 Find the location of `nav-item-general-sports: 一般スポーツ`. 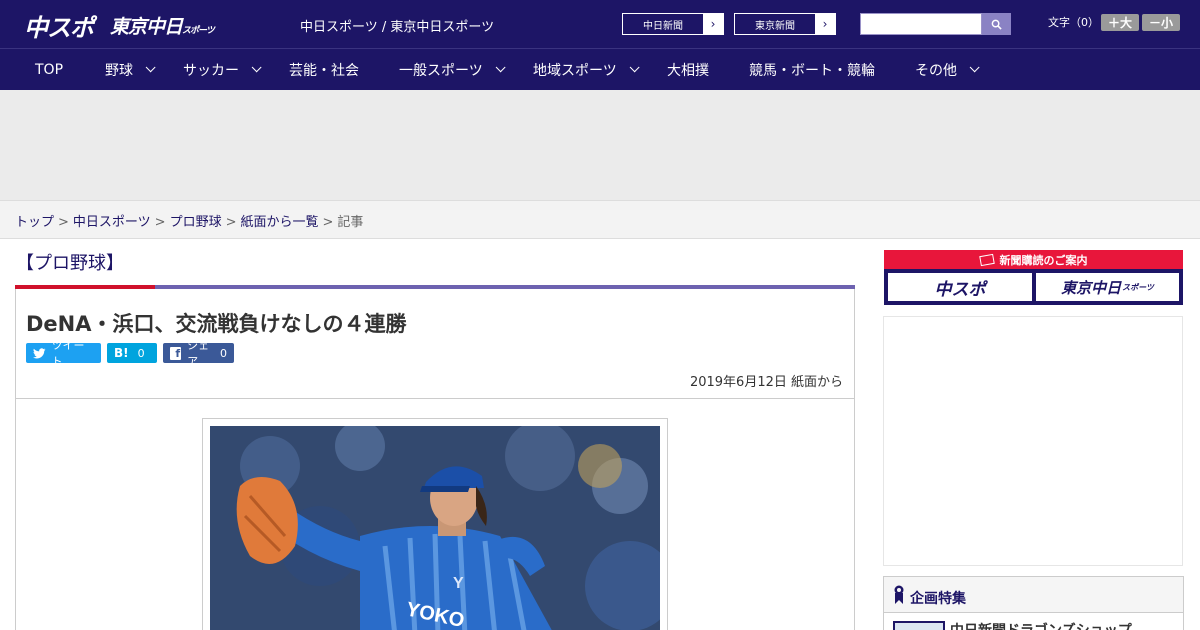

nav-item-general-sports: 一般スポーツ is located at coordinates (452, 69).